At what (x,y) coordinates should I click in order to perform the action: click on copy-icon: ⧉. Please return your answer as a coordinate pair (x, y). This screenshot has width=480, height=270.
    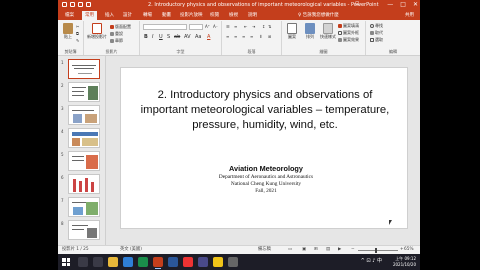
    Looking at the image, I should click on (77, 33).